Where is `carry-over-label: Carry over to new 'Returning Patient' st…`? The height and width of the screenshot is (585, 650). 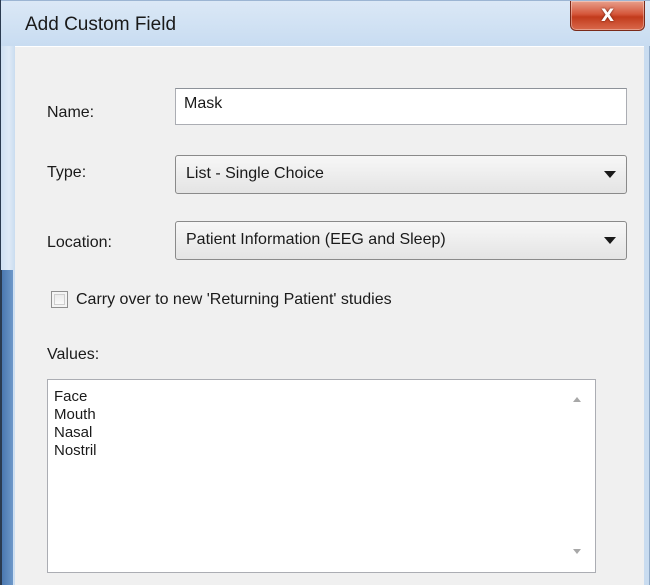 carry-over-label: Carry over to new 'Returning Patient' st… is located at coordinates (234, 300).